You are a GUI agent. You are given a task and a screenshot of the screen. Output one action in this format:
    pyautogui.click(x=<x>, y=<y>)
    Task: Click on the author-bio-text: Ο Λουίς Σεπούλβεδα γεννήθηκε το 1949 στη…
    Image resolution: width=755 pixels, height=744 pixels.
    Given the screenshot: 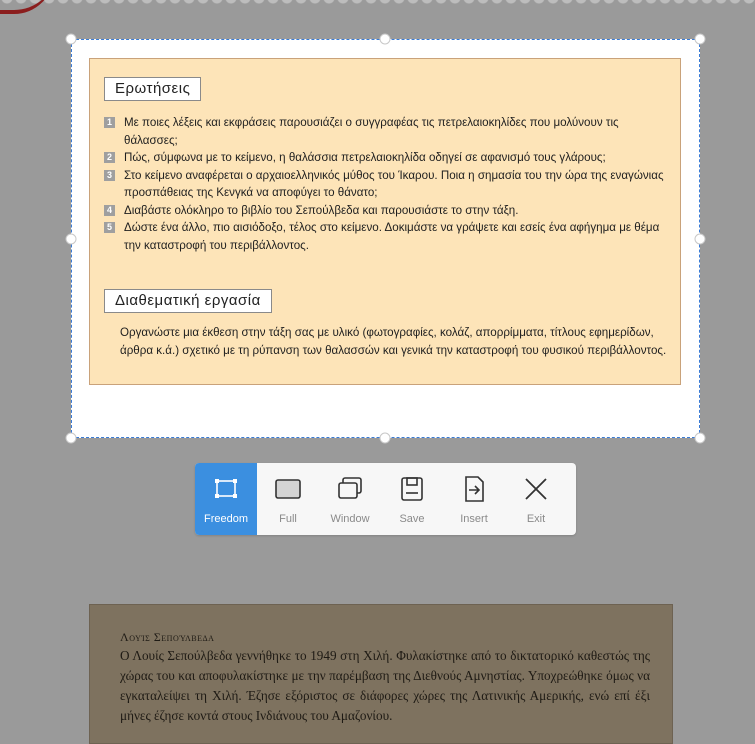 What is the action you would take?
    pyautogui.click(x=385, y=685)
    